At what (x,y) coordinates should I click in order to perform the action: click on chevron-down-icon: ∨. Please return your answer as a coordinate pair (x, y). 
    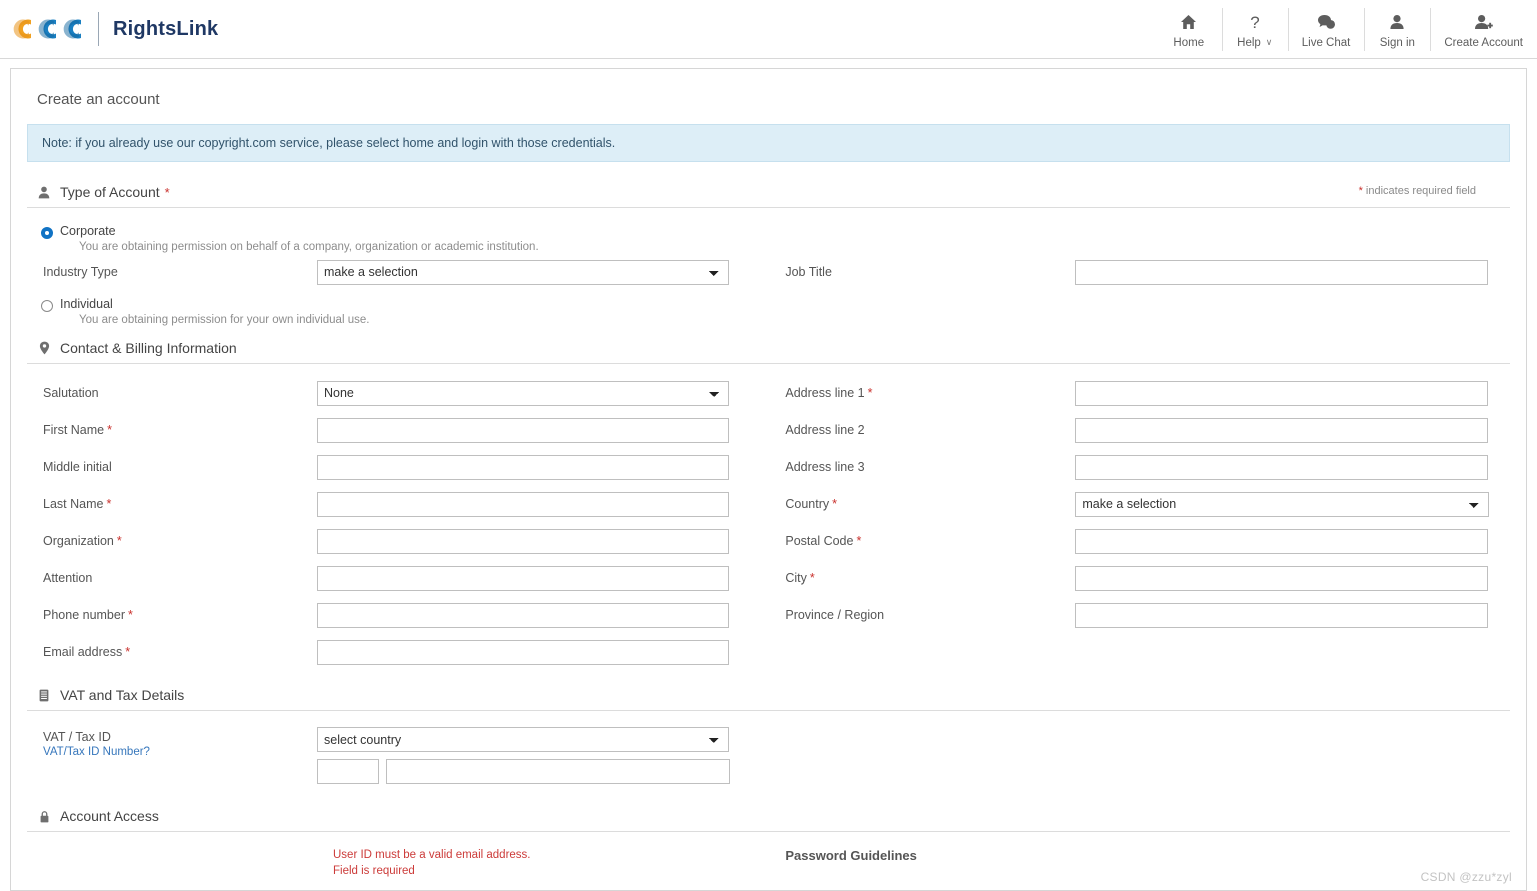
    Looking at the image, I should click on (1269, 42).